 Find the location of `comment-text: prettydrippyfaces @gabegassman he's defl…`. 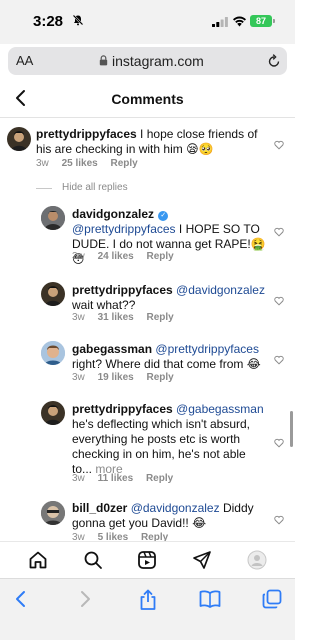

comment-text: prettydrippyfaces @gabegassman he's defl… is located at coordinates (170, 439).